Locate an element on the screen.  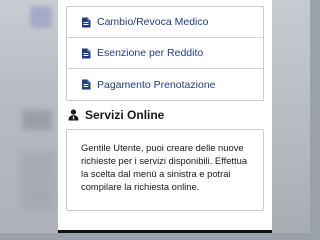
user-icon is located at coordinates (73, 115).